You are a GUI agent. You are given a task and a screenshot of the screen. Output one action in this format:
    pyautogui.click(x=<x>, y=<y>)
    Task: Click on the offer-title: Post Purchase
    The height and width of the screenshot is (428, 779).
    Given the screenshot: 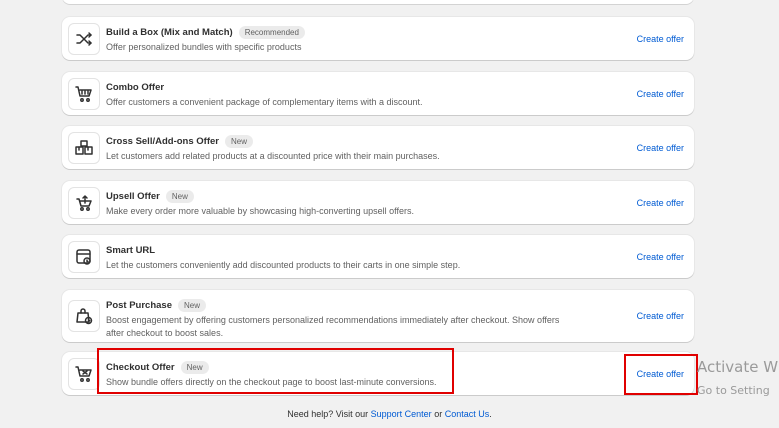 What is the action you would take?
    pyautogui.click(x=139, y=305)
    